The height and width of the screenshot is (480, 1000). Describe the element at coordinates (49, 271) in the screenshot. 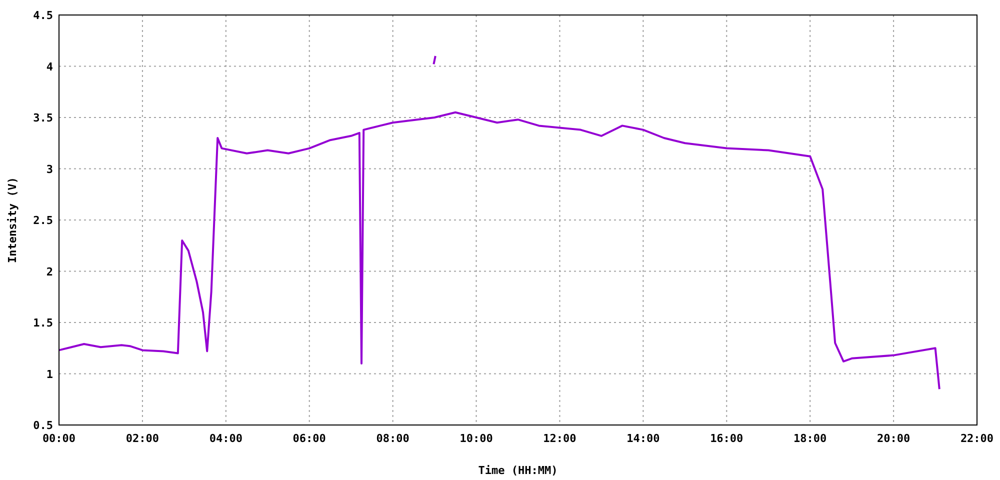

I see `y-tick-label: 2` at that location.